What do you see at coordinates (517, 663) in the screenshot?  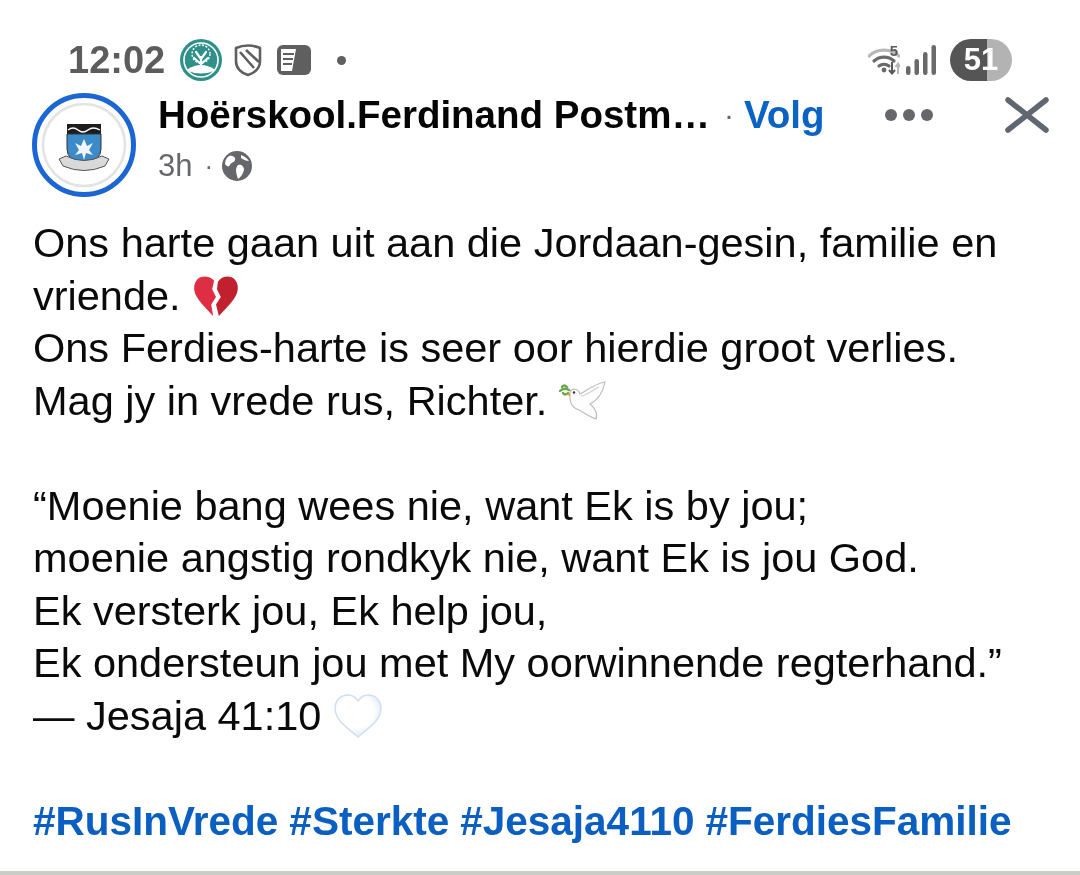 I see `post-text: Ek ondersteun jou met My oorwinnende regterhand.”` at bounding box center [517, 663].